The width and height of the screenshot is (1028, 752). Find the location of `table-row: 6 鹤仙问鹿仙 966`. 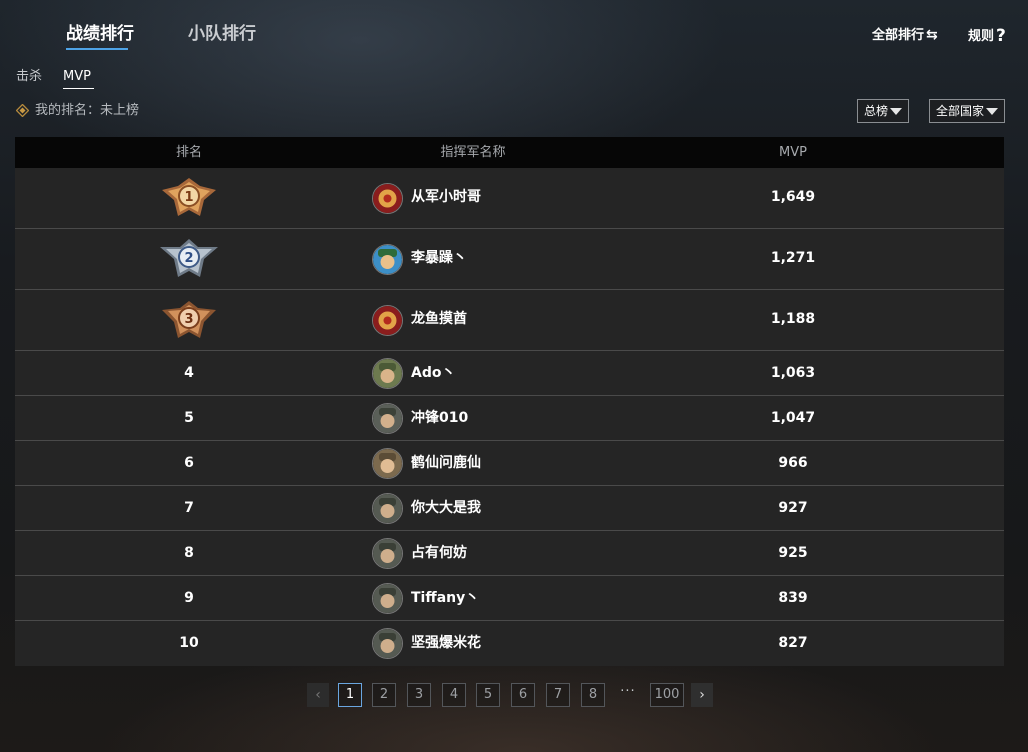

table-row: 6 鹤仙问鹿仙 966 is located at coordinates (509, 463).